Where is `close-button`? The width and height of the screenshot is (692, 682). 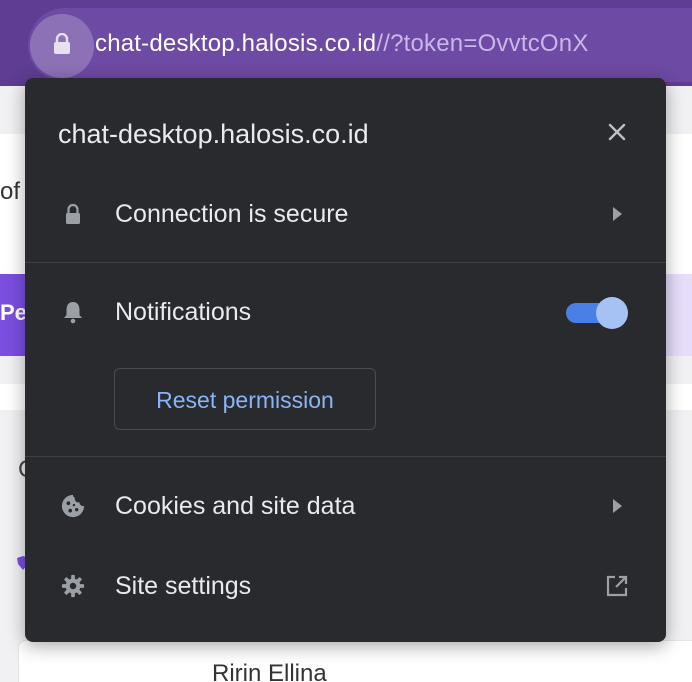 close-button is located at coordinates (617, 134).